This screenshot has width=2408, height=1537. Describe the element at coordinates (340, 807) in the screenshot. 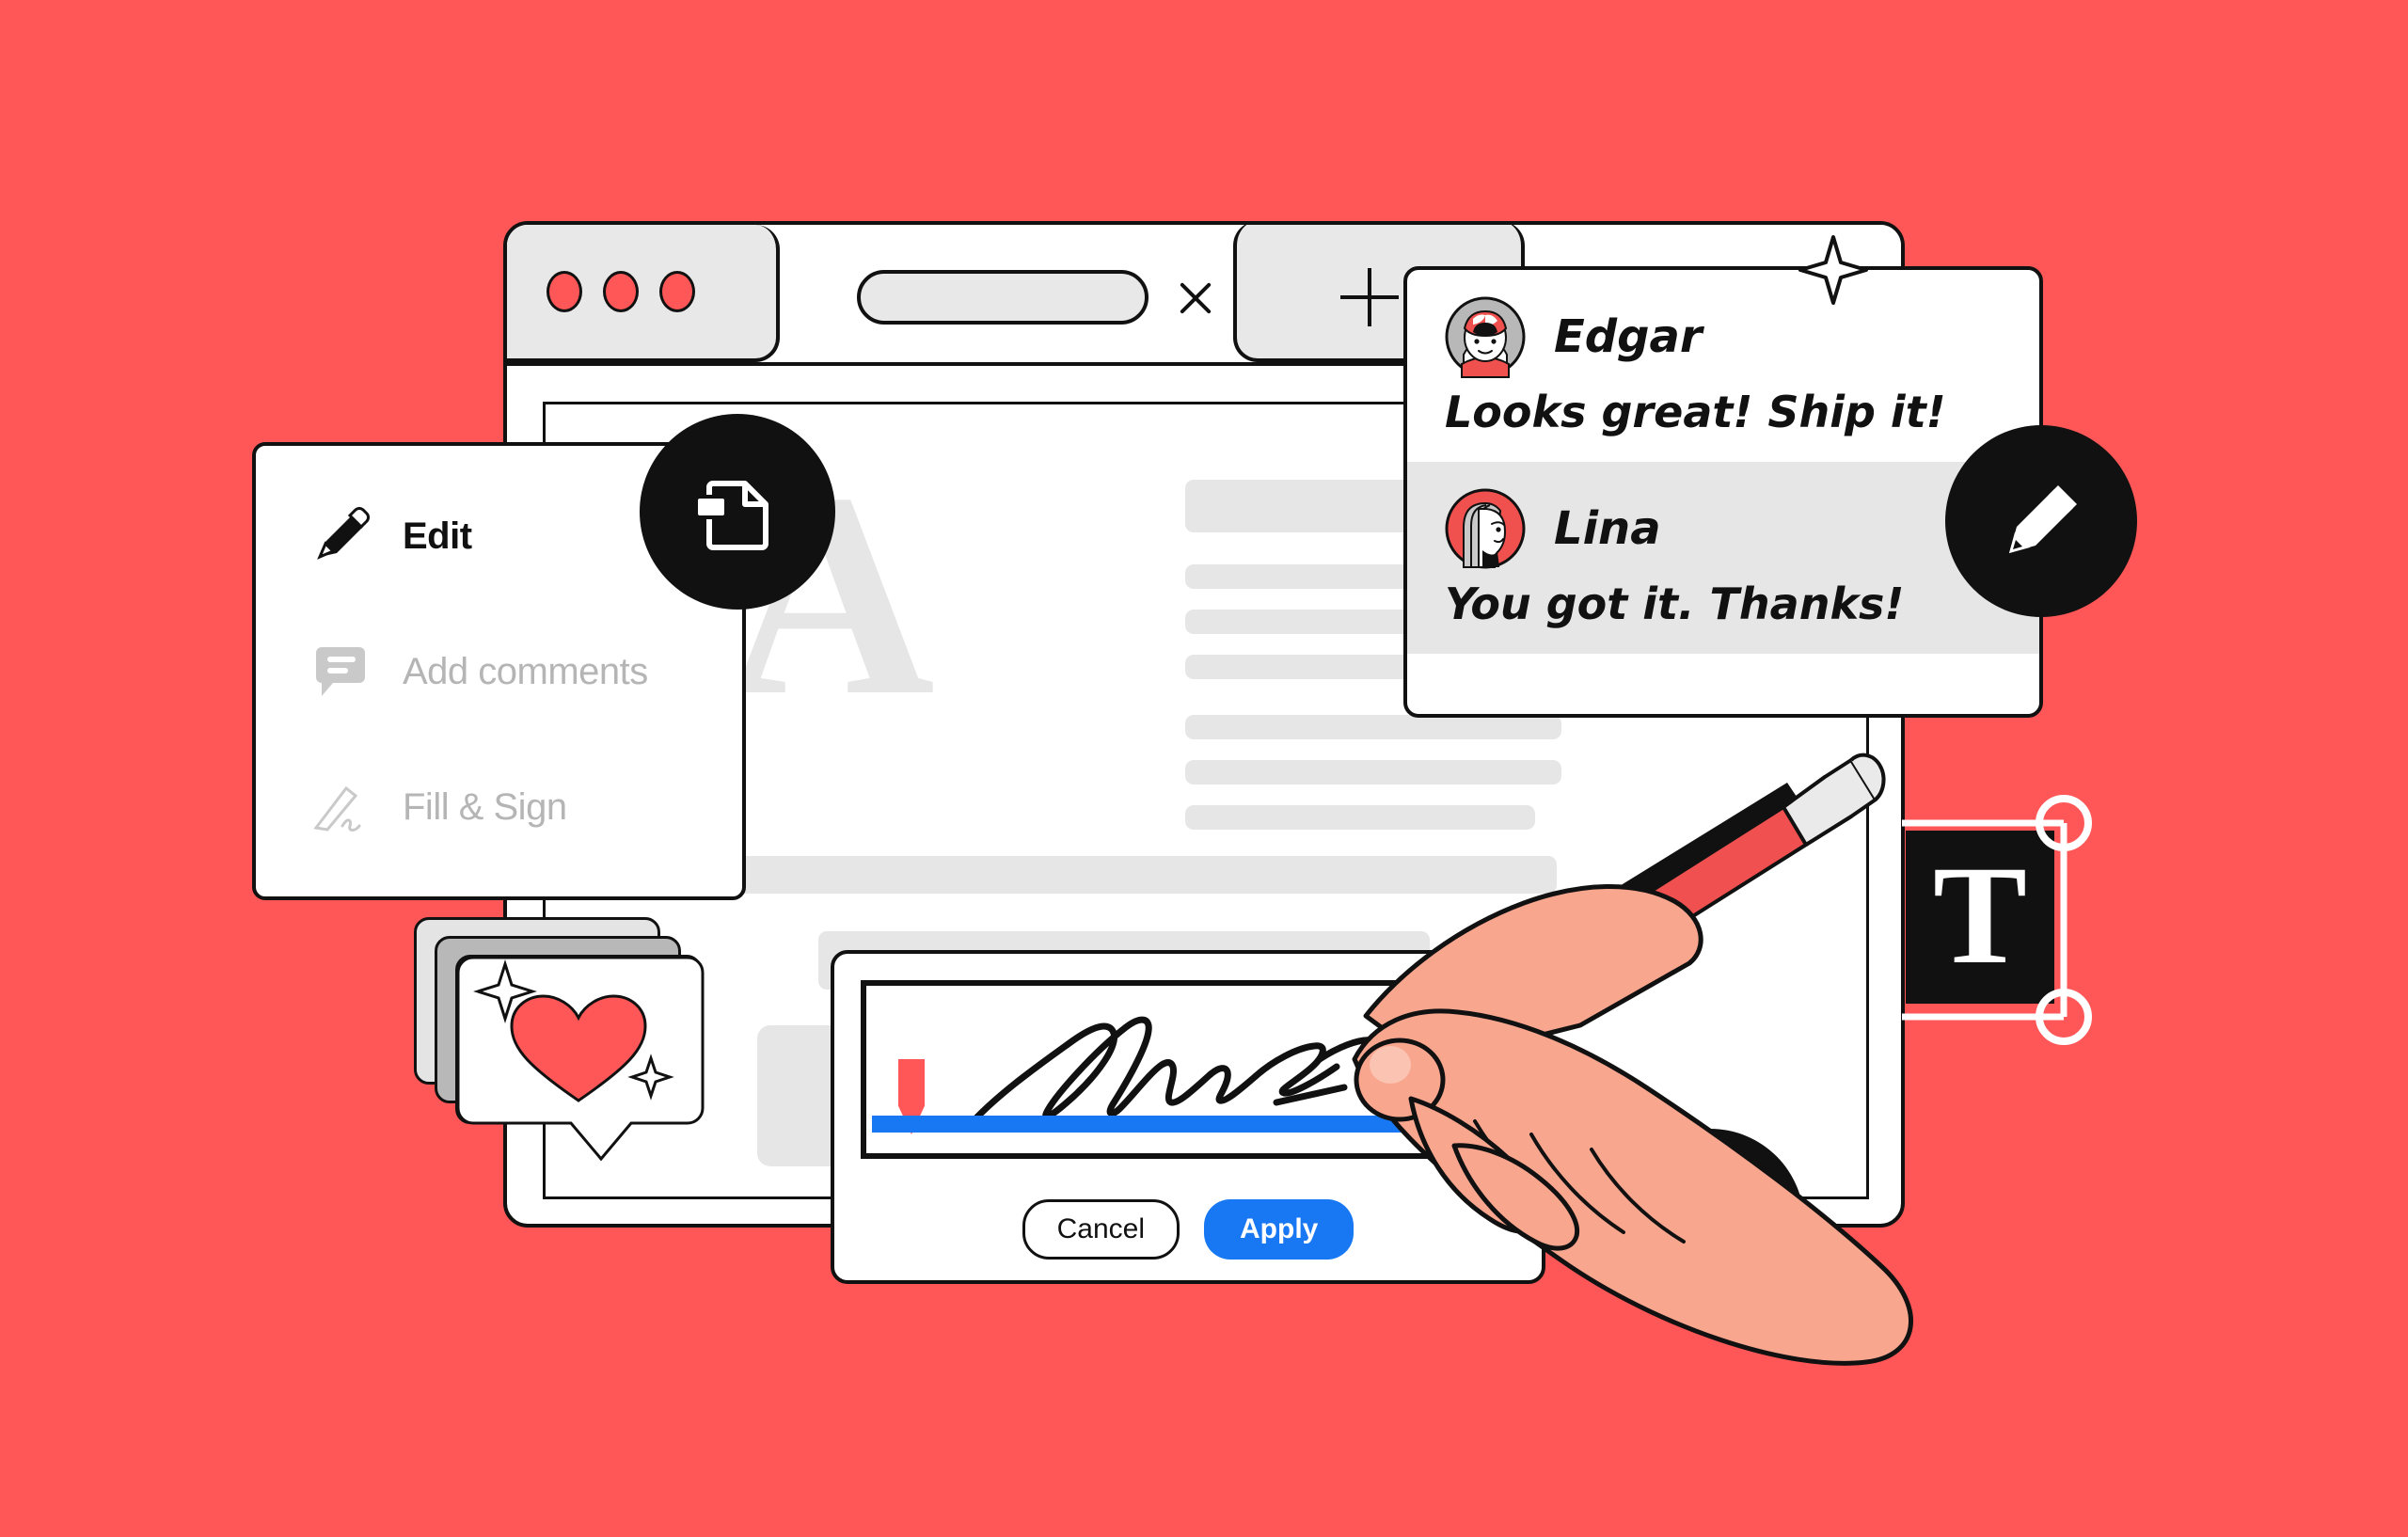

I see `signature-icon` at that location.